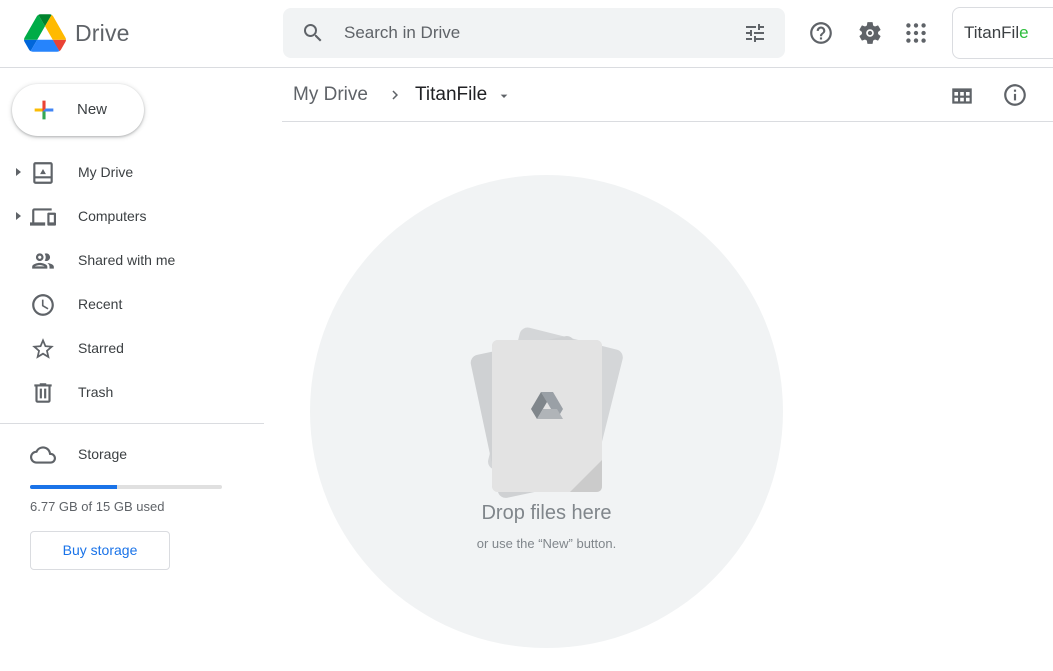 The image size is (1053, 671). I want to click on brand-logo-text: TitanFile, so click(996, 32).